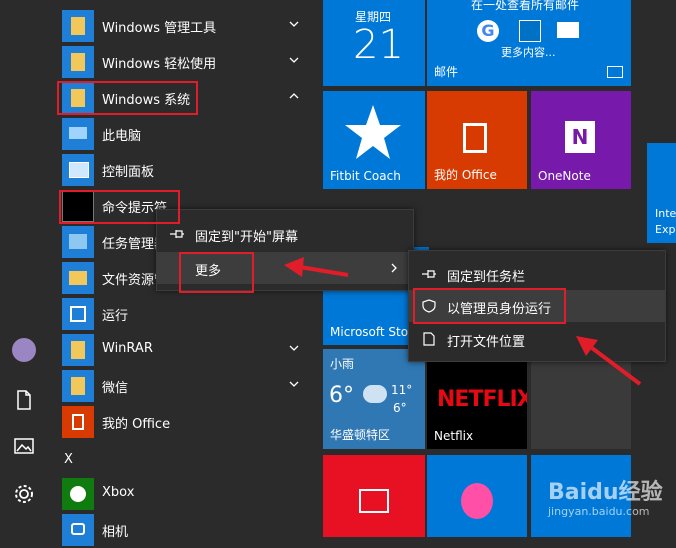  I want to click on app-label: Windows 轻松使用, so click(159, 64).